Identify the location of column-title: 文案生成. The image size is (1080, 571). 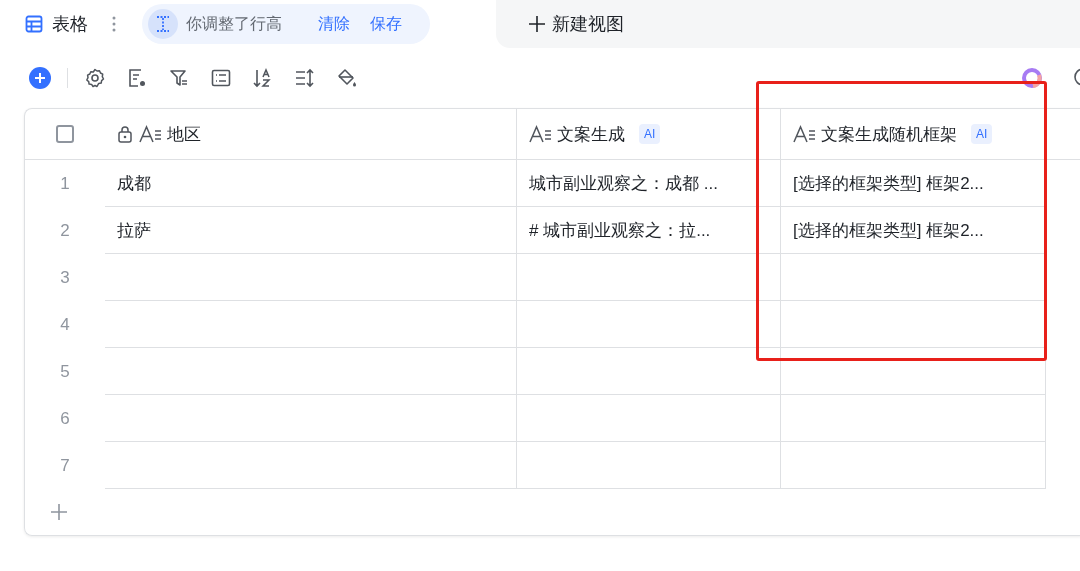
(591, 134).